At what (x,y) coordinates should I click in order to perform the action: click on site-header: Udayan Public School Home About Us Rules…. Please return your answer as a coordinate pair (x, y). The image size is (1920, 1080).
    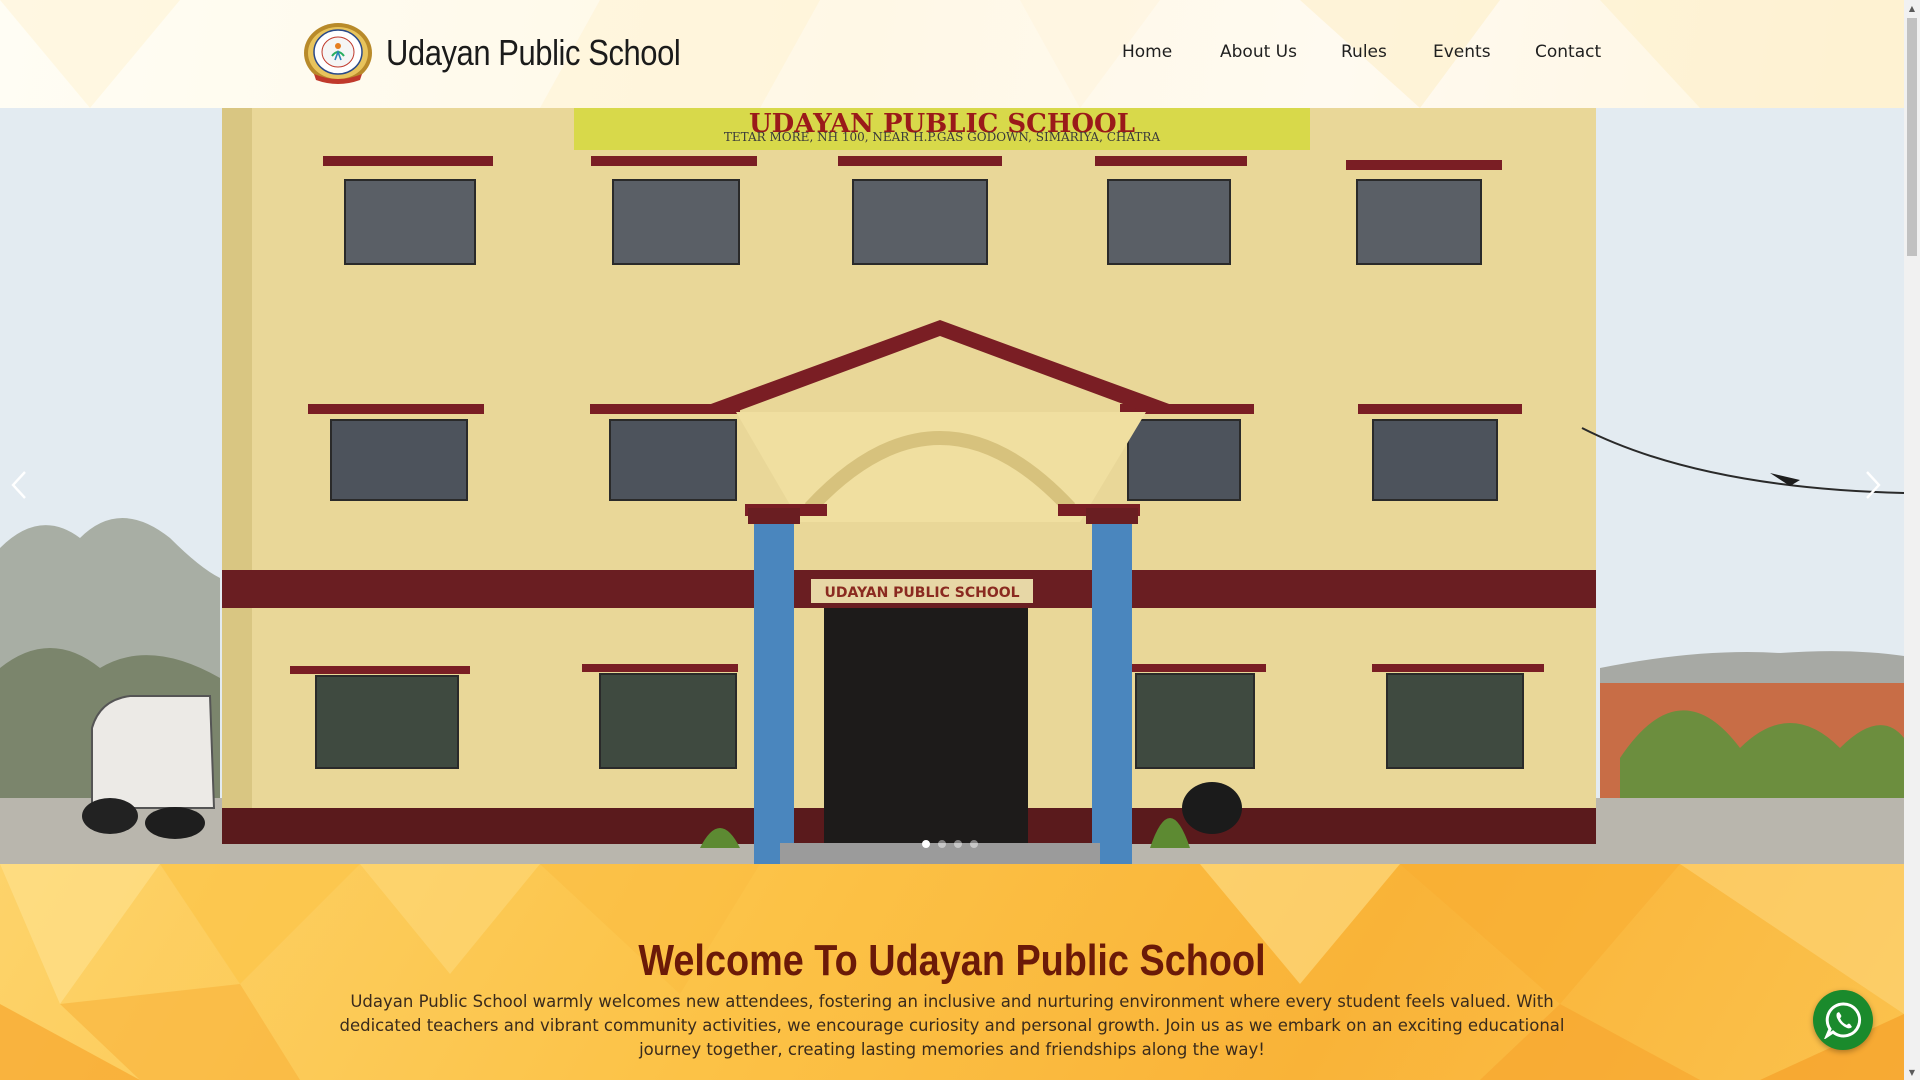
    Looking at the image, I should click on (952, 54).